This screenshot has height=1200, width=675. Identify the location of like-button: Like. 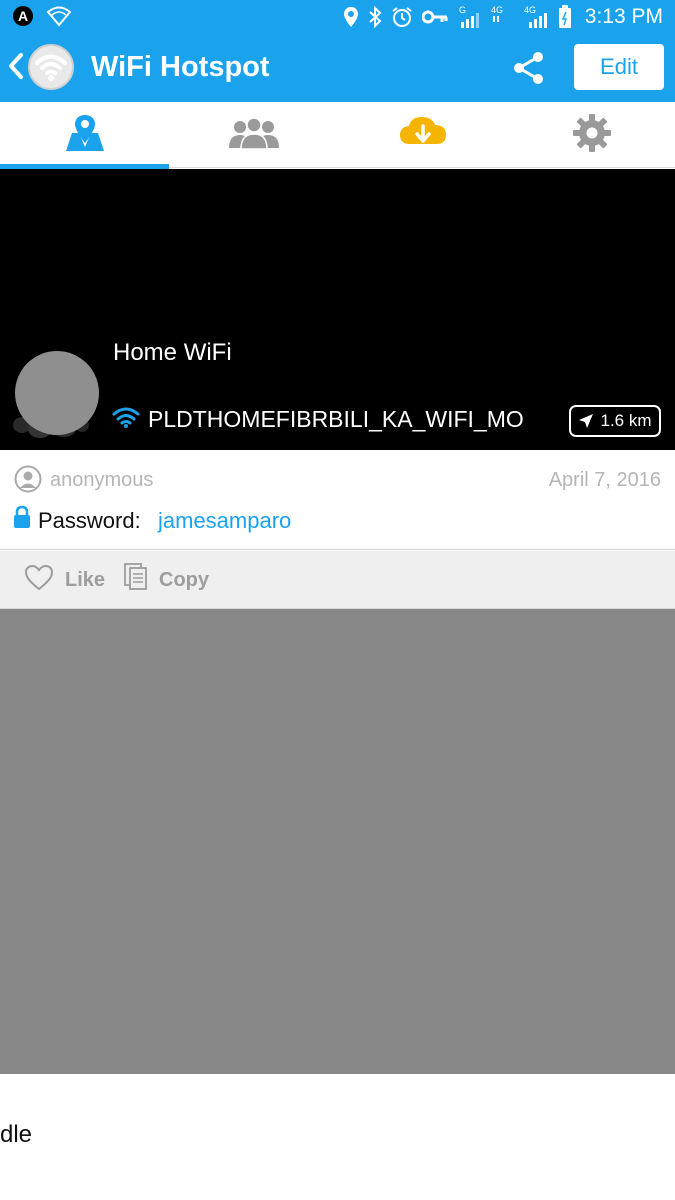
(65, 580).